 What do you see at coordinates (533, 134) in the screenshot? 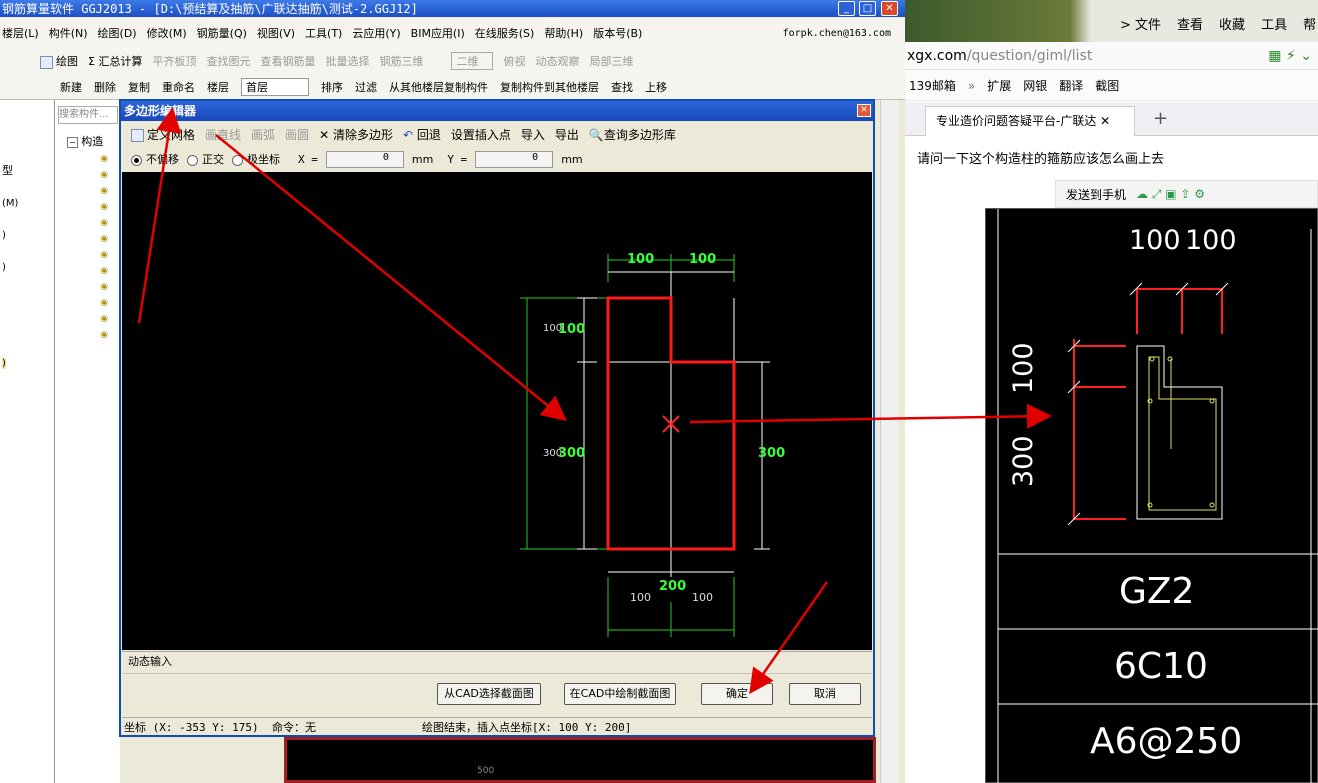
I see `import-button: 导入` at bounding box center [533, 134].